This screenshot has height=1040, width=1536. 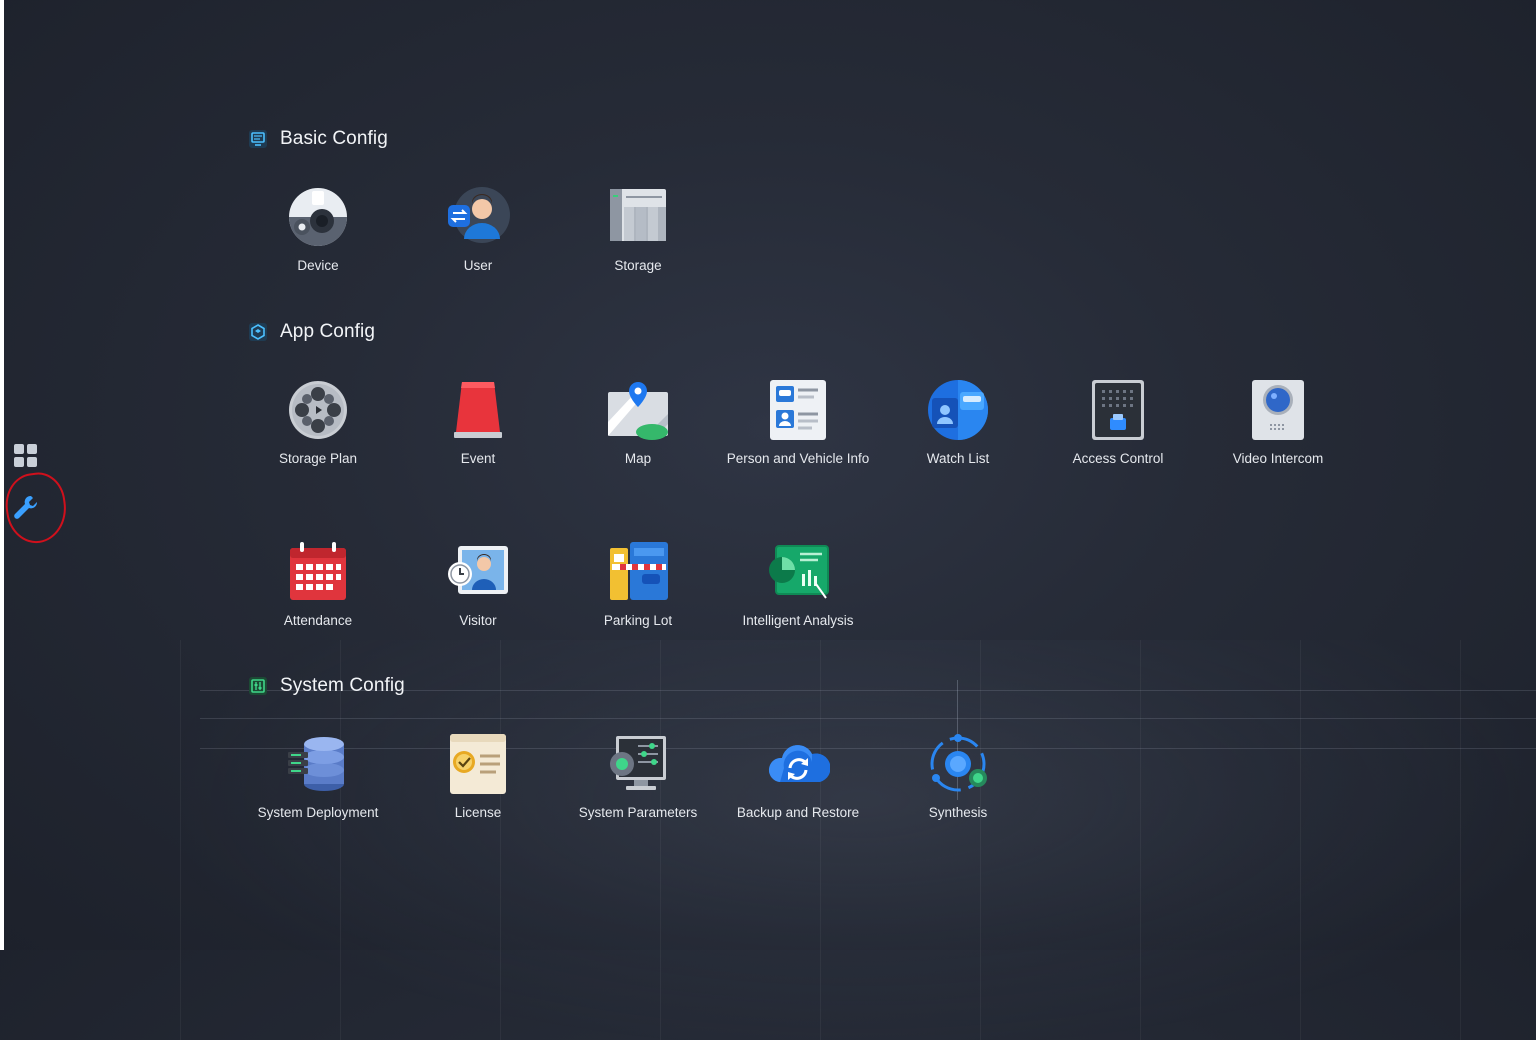 I want to click on tile-intelligent-analysis: Intelligent Analysis, so click(x=798, y=584).